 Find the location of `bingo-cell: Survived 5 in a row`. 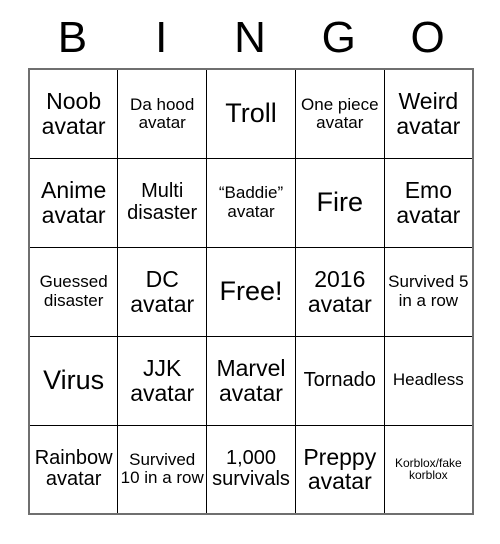

bingo-cell: Survived 5 in a row is located at coordinates (428, 291).